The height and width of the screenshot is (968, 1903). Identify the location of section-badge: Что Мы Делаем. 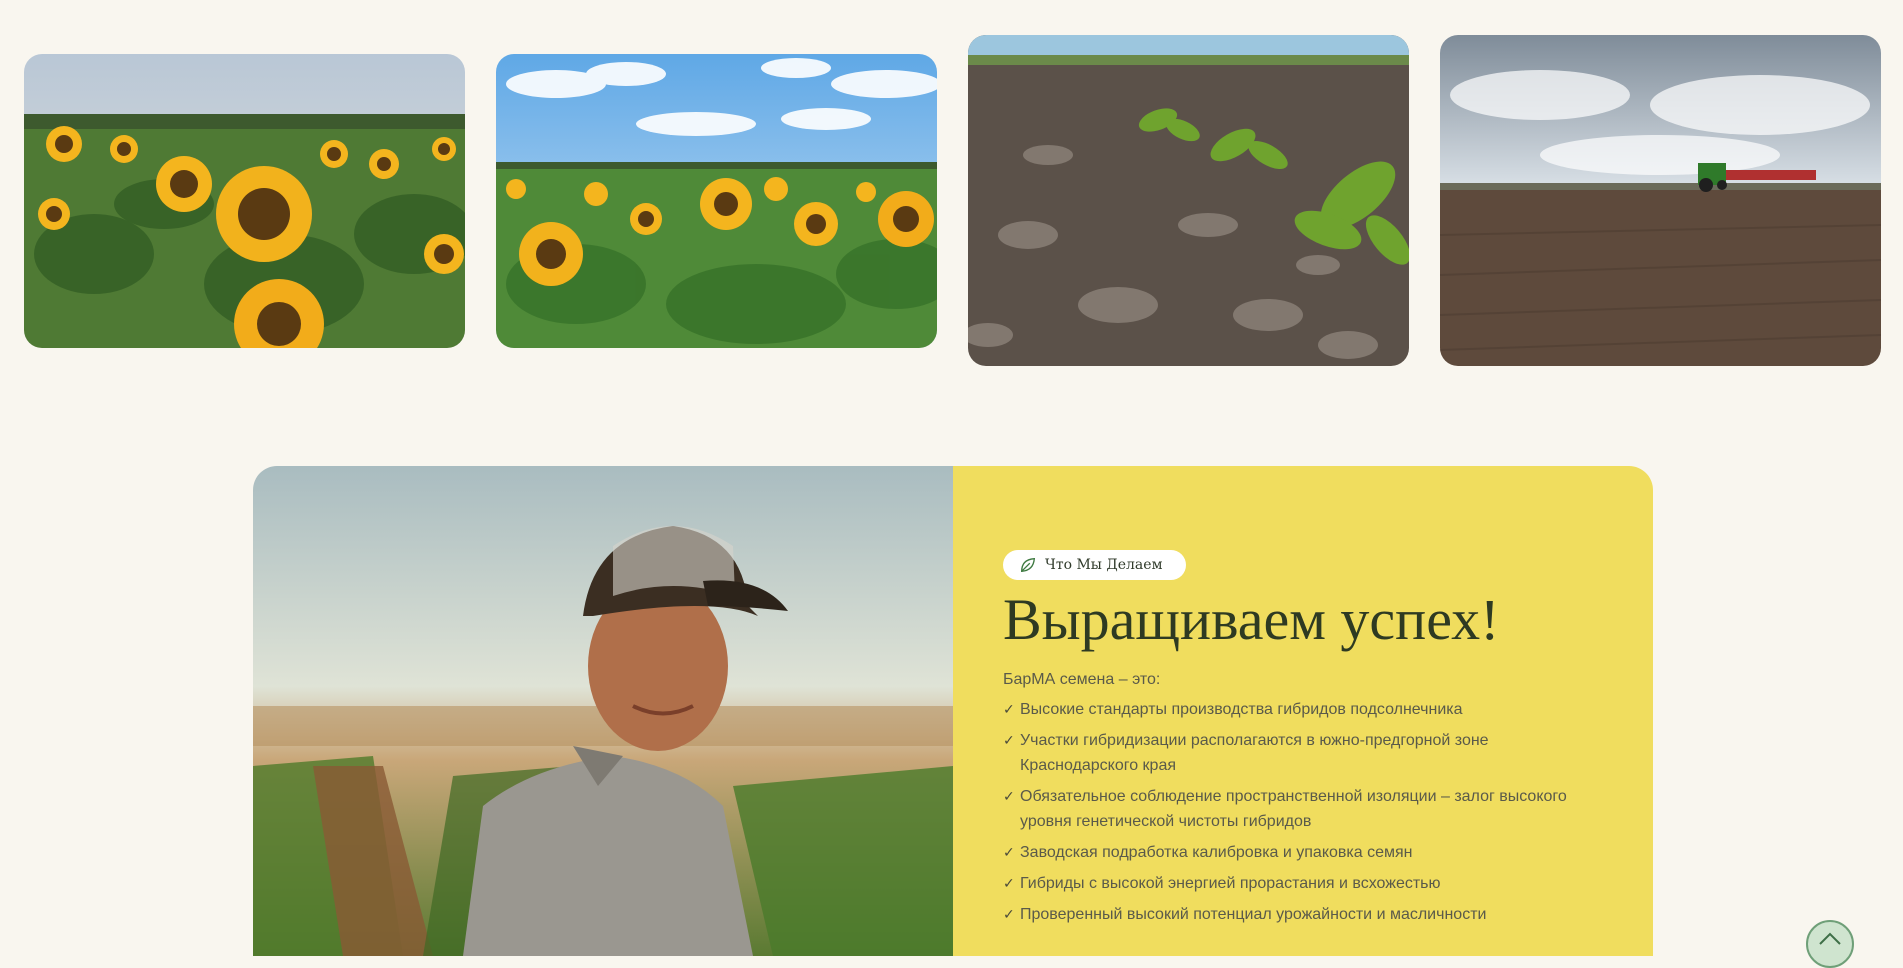
(1095, 565).